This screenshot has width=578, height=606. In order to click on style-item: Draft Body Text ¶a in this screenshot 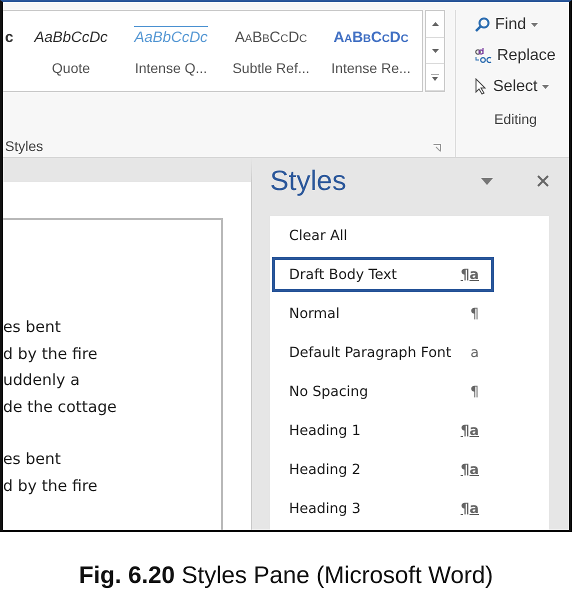, I will do `click(383, 274)`.